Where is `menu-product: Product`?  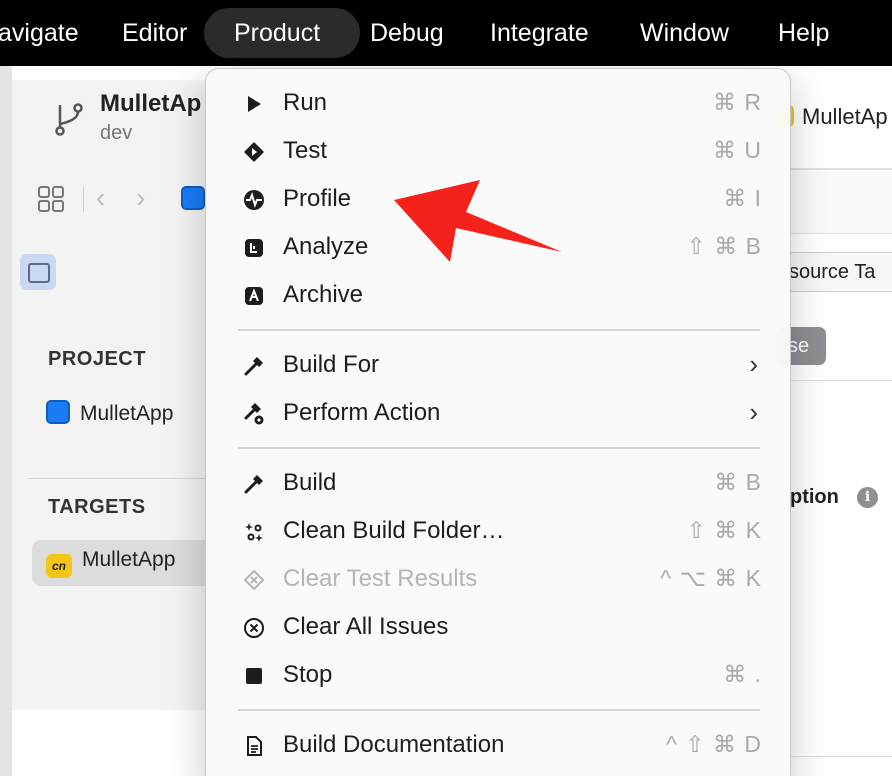
menu-product: Product is located at coordinates (282, 33).